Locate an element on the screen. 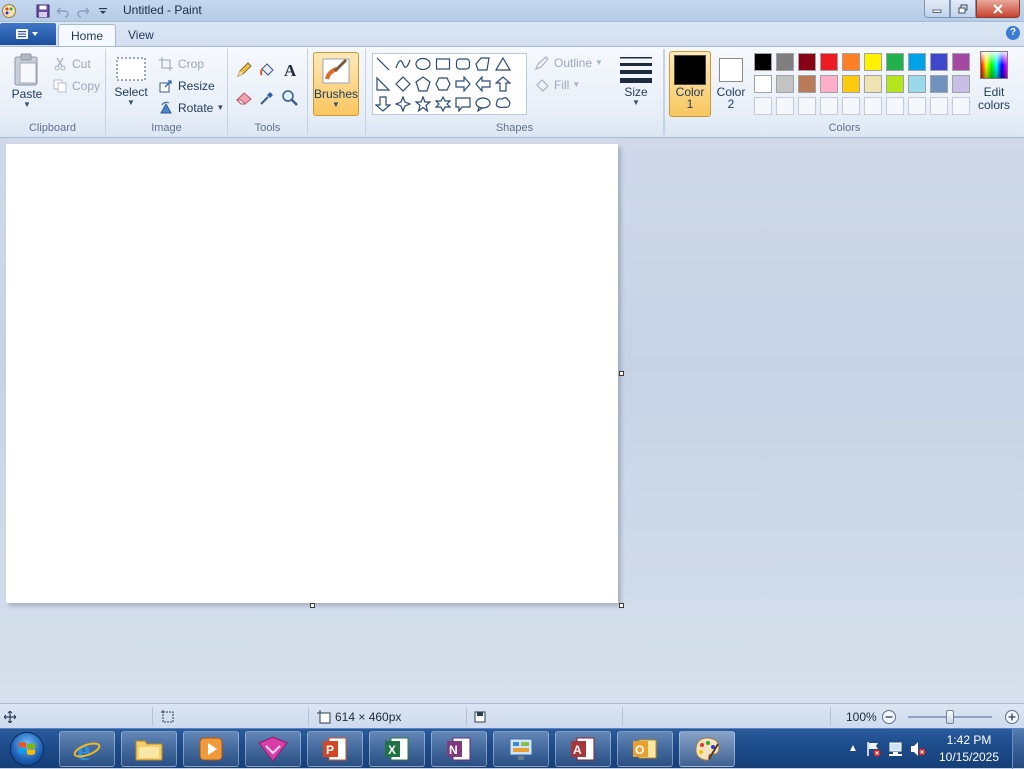 This screenshot has height=769, width=1024. up-arrow-shape-icon is located at coordinates (503, 84).